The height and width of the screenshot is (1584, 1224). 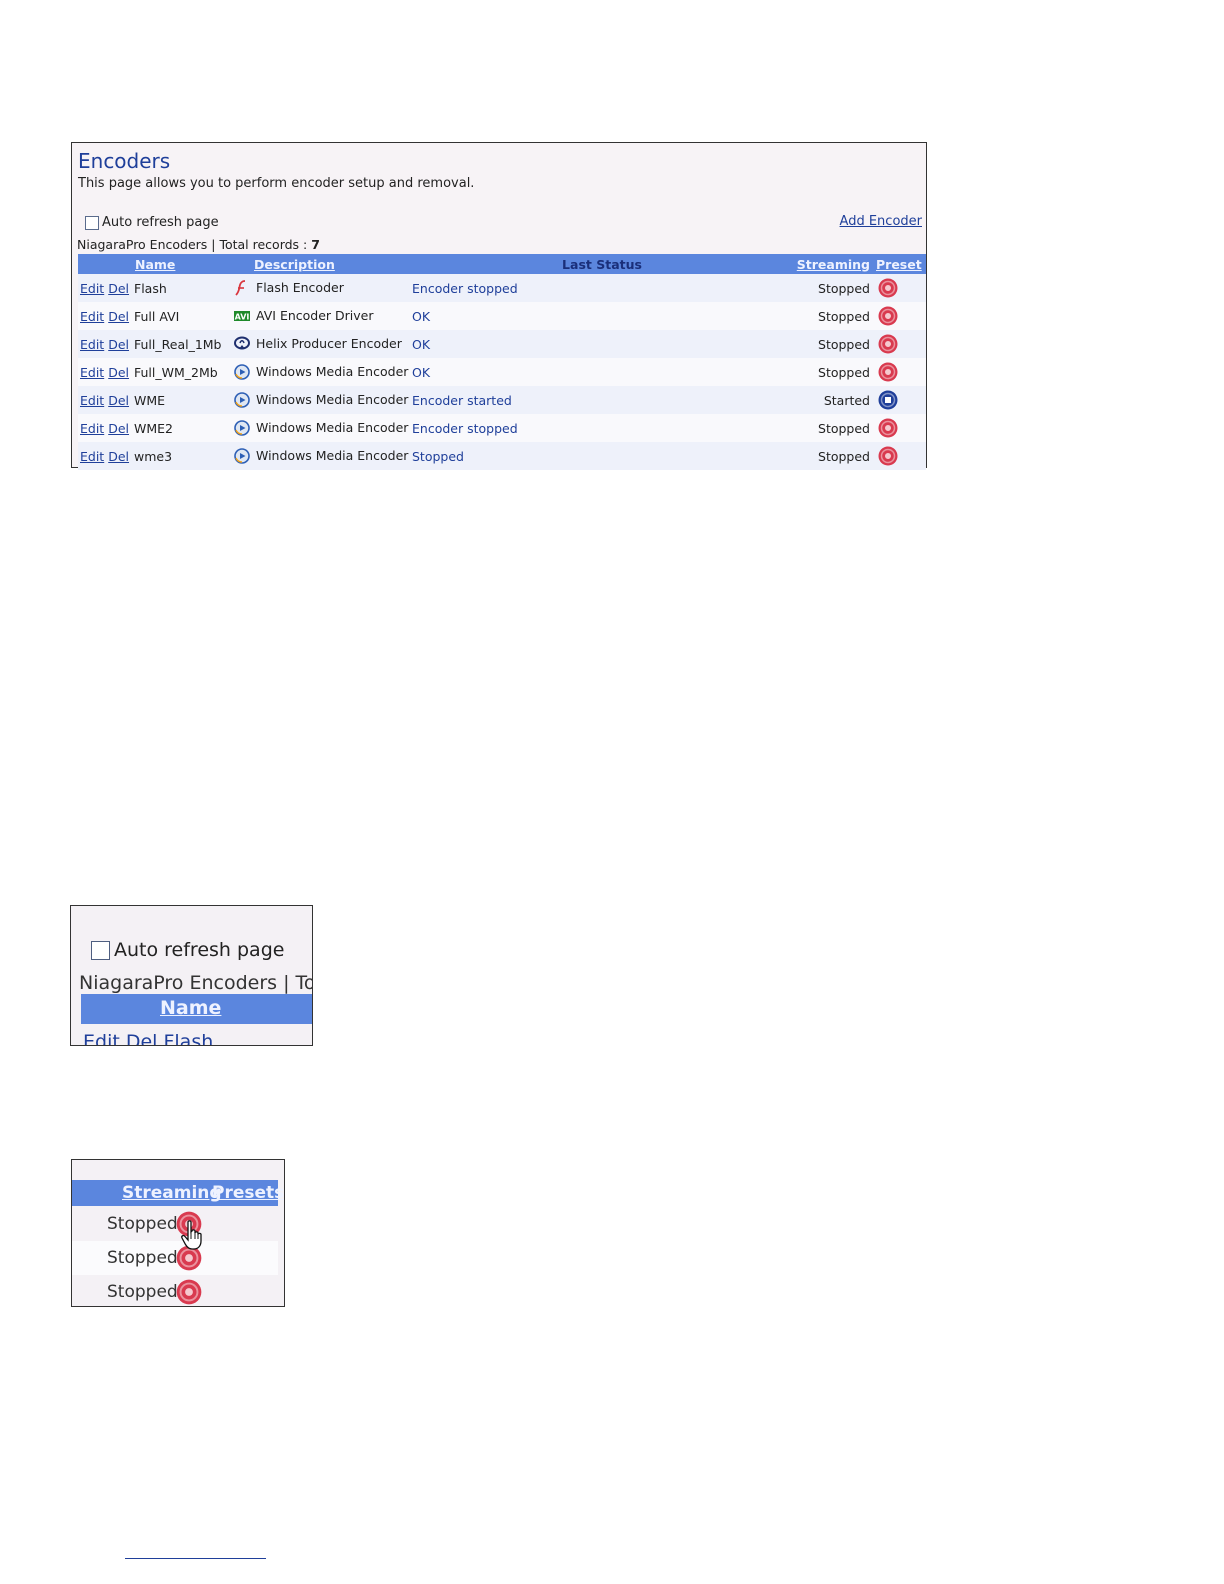 What do you see at coordinates (190, 1008) in the screenshot?
I see `inset-name-header: Name` at bounding box center [190, 1008].